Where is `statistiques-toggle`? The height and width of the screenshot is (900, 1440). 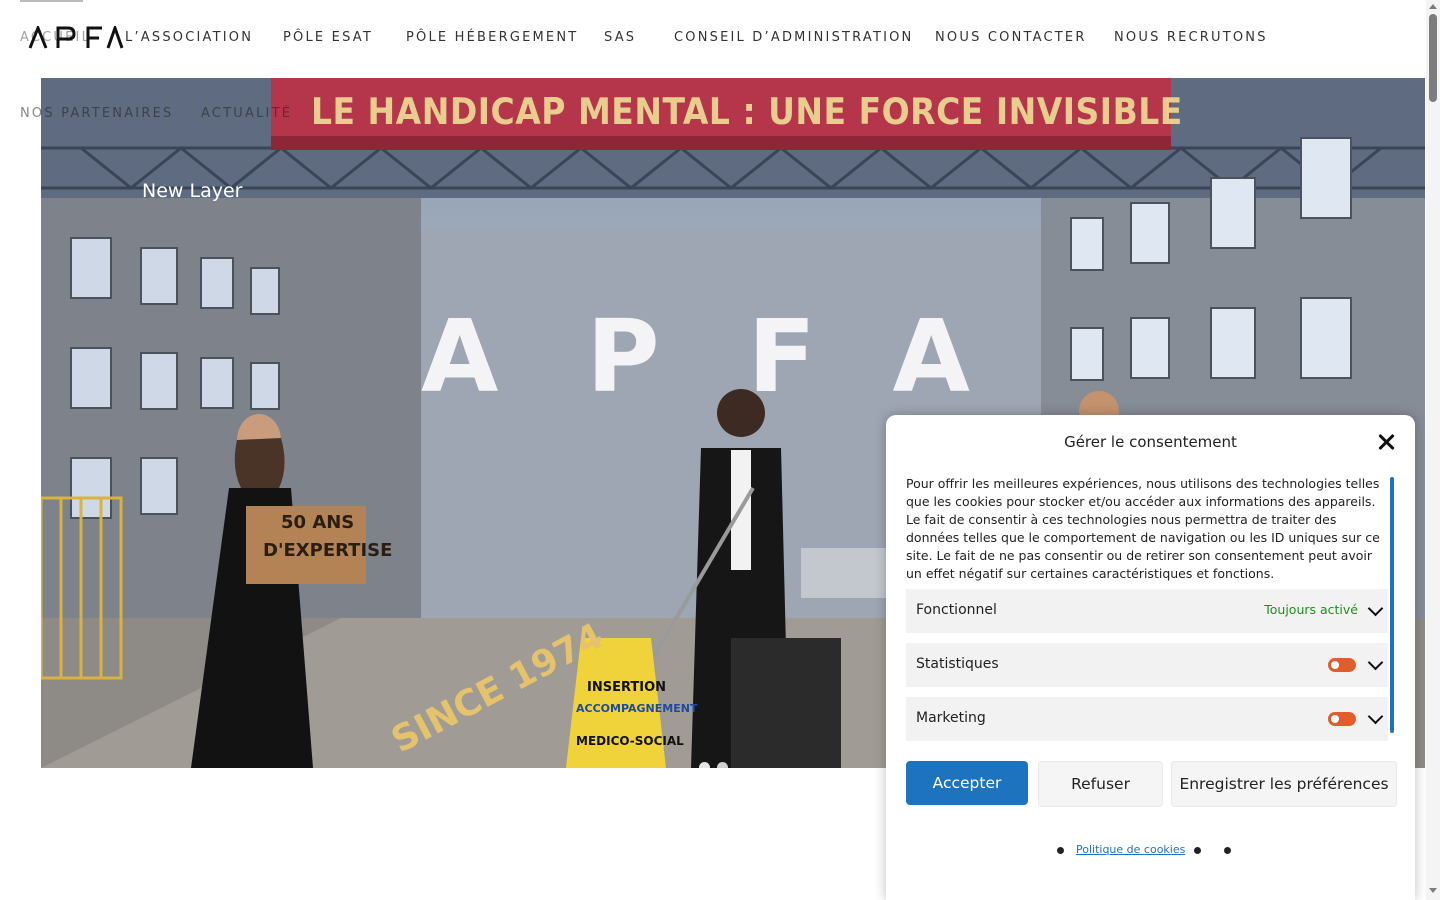 statistiques-toggle is located at coordinates (1342, 665).